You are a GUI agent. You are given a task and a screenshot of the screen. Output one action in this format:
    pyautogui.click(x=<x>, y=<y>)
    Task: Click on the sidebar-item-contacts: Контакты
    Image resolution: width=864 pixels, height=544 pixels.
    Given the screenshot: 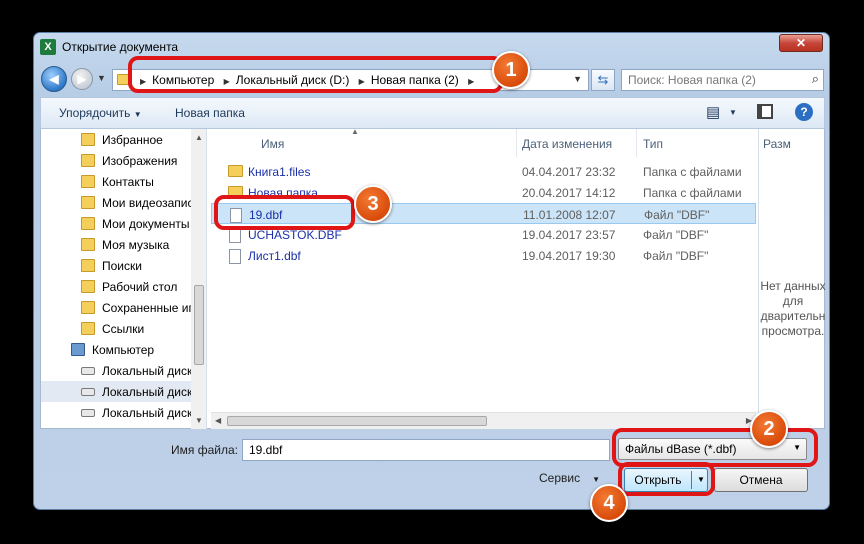 What is the action you would take?
    pyautogui.click(x=116, y=181)
    